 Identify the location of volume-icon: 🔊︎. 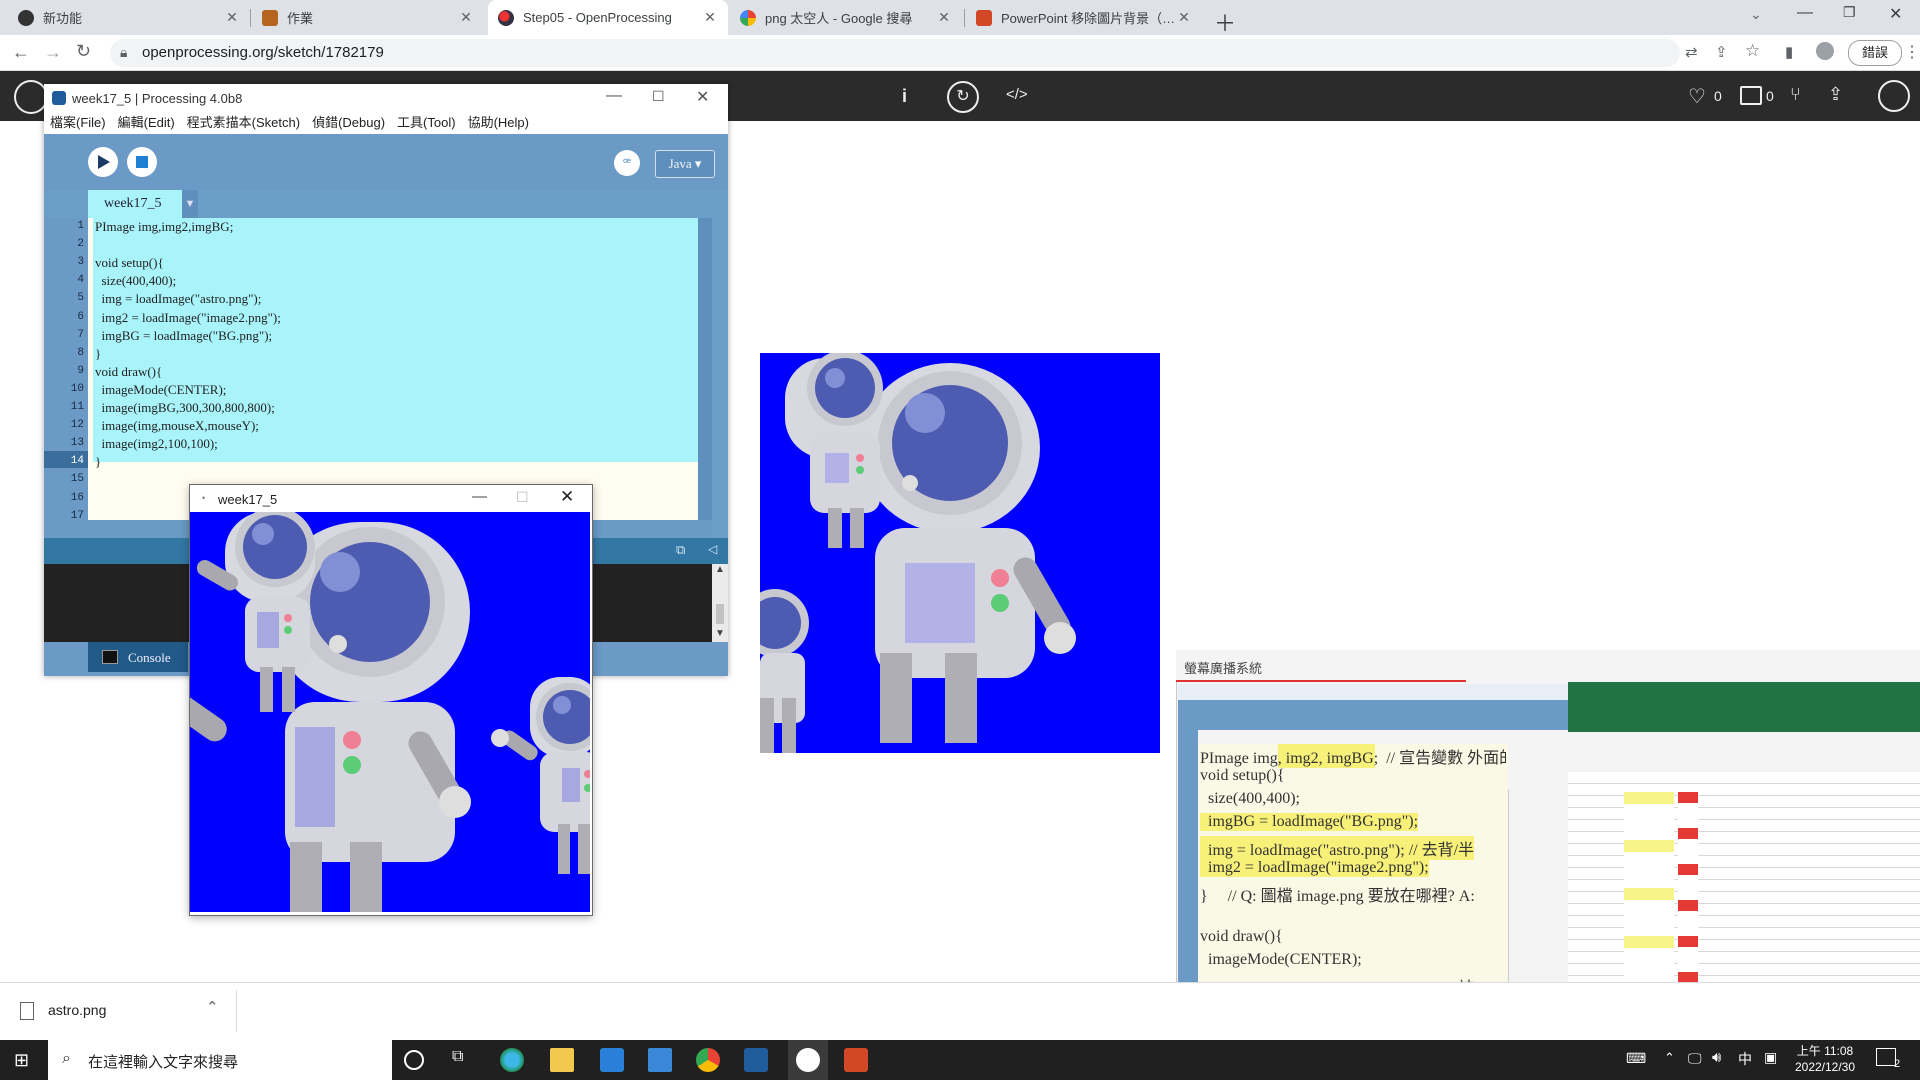
(1716, 1057).